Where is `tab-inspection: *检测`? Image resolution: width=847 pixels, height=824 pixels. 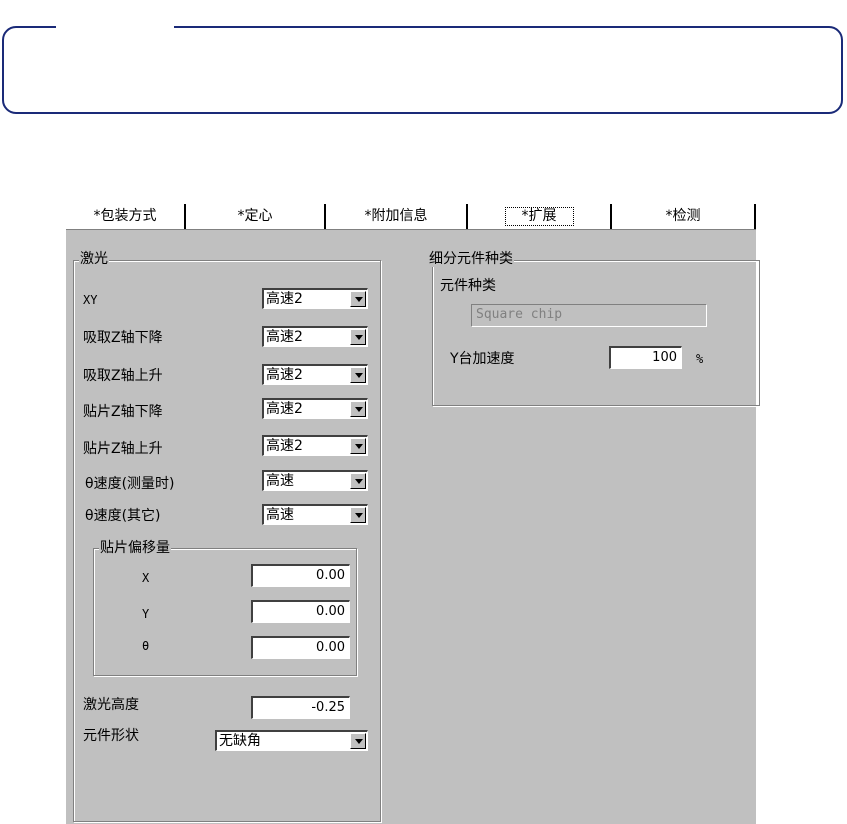
tab-inspection: *检测 is located at coordinates (684, 216).